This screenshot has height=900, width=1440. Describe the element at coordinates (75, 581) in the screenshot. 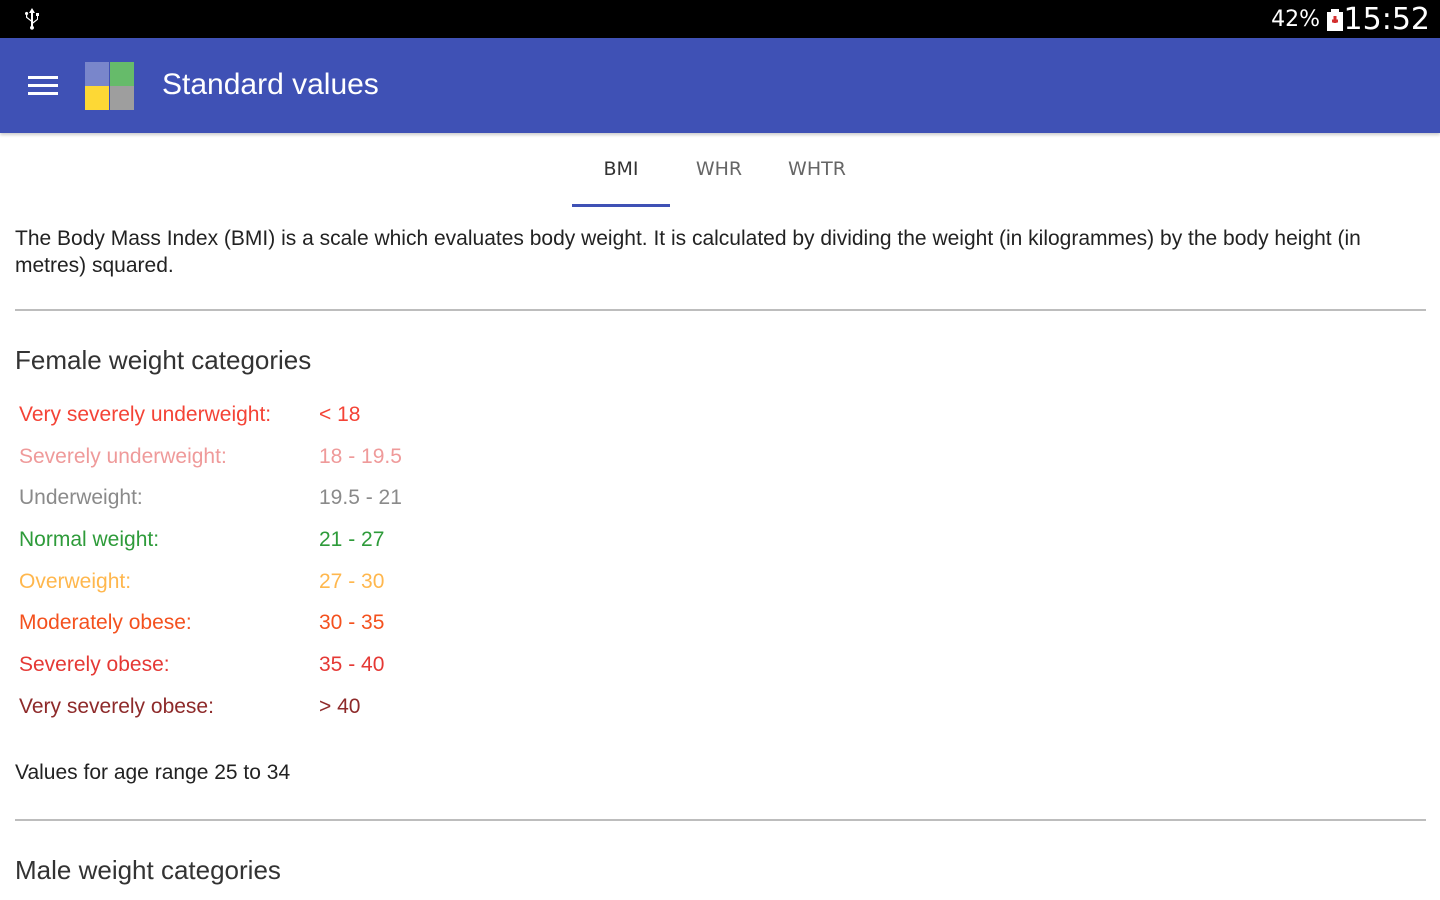

I see `category-label: Overweight:` at that location.